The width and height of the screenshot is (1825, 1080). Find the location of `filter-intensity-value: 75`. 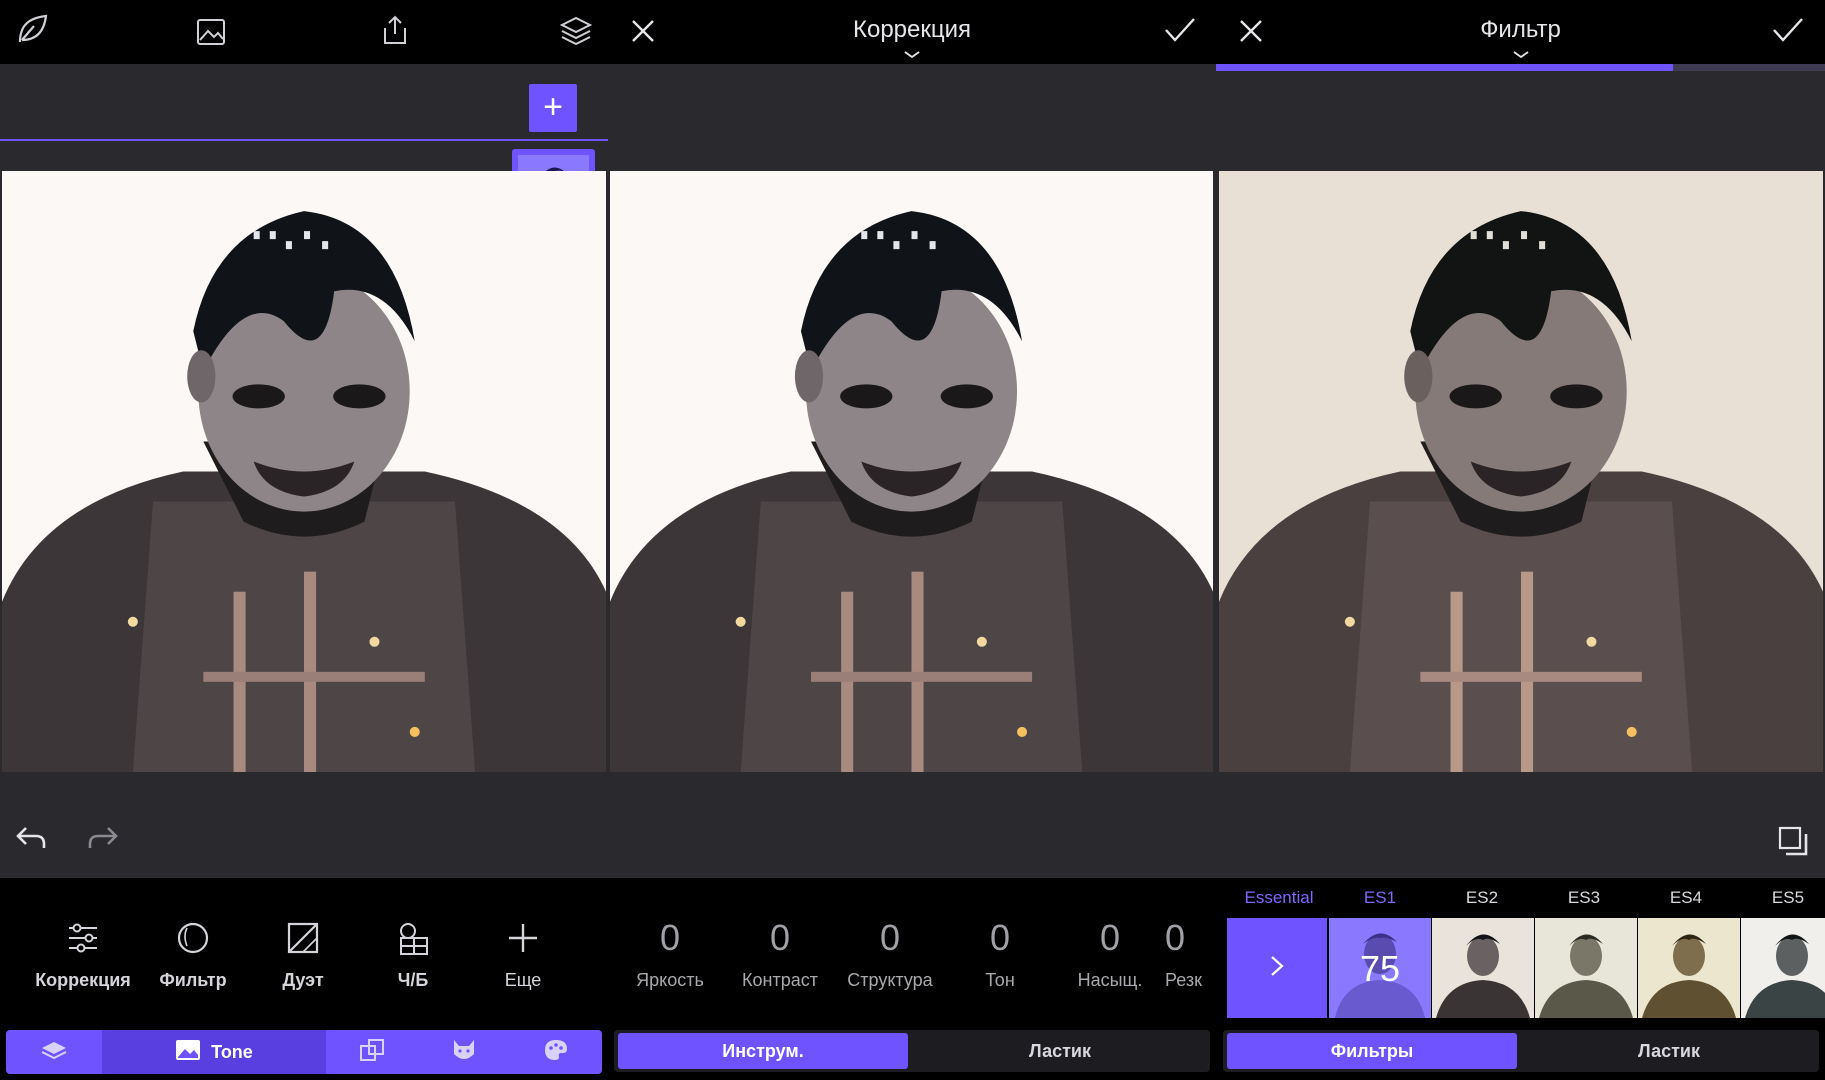

filter-intensity-value: 75 is located at coordinates (1380, 968).